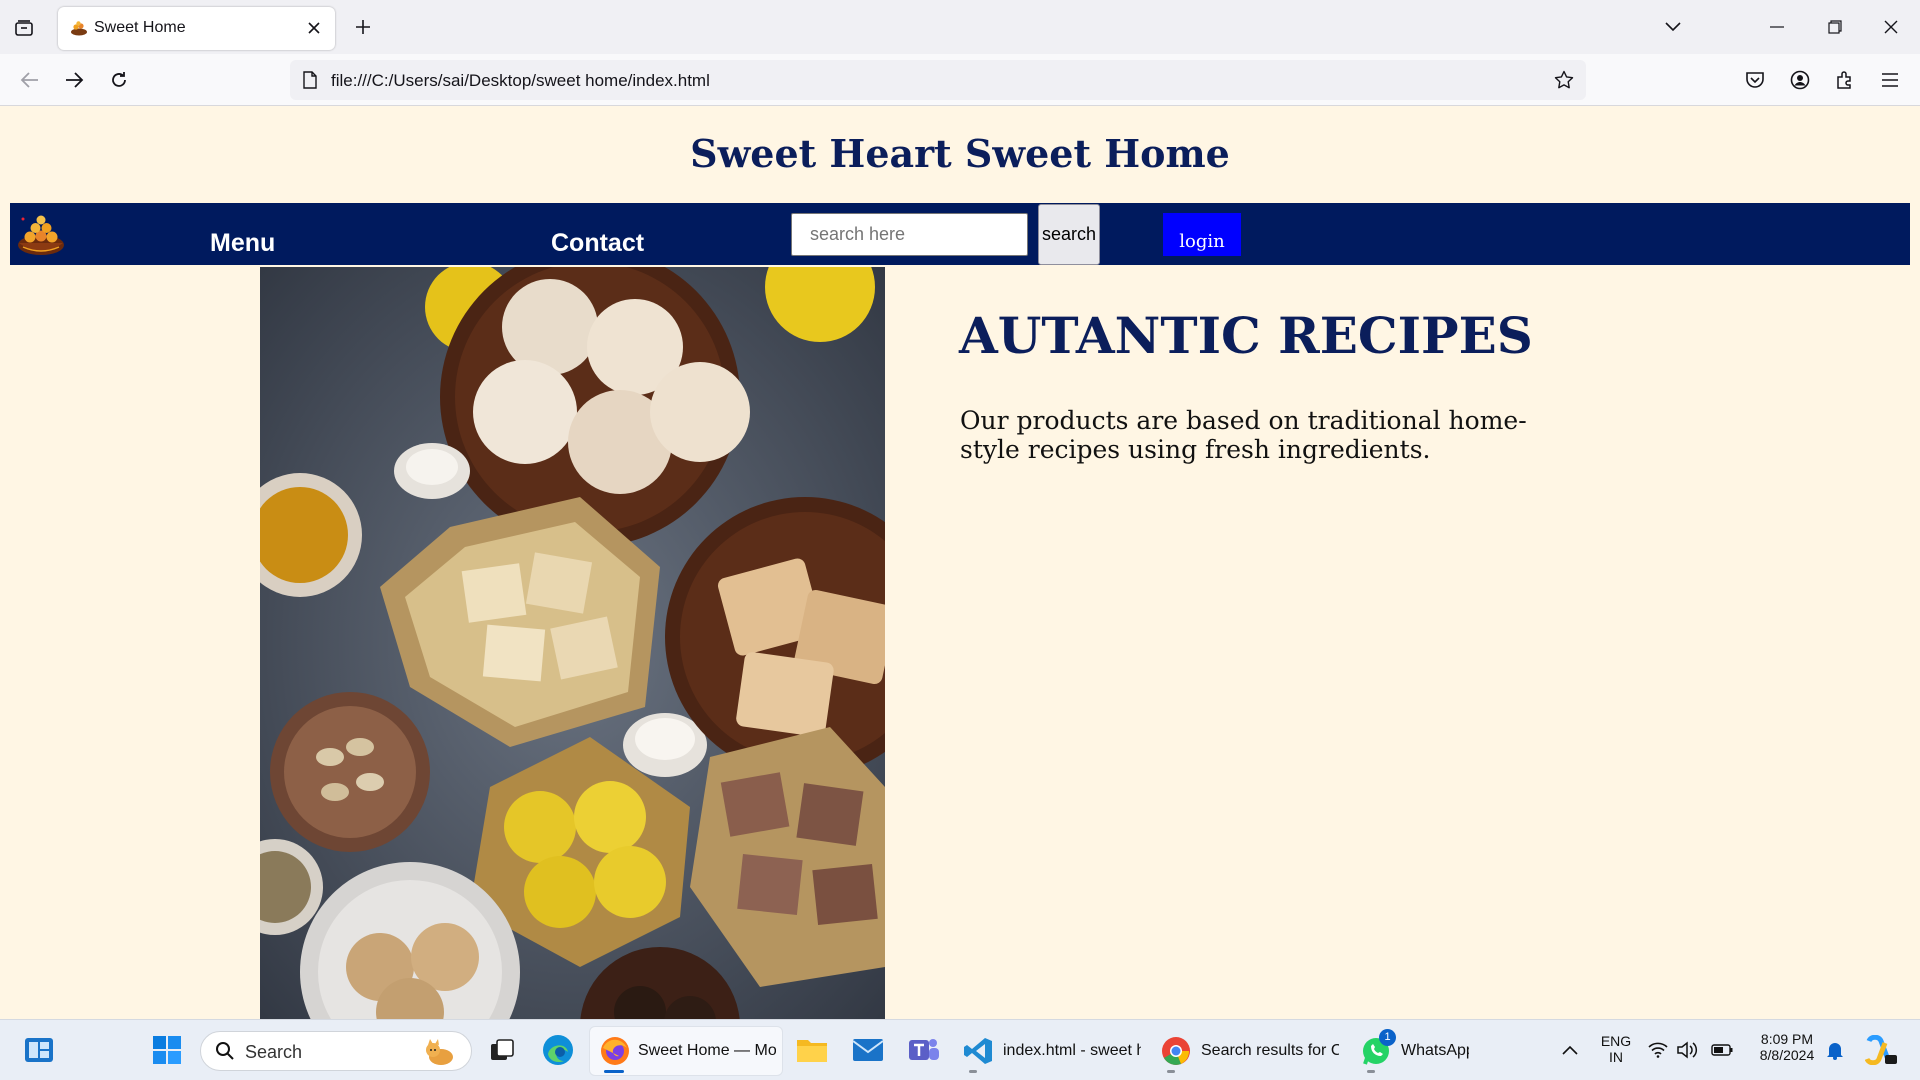 Image resolution: width=1920 pixels, height=1080 pixels. What do you see at coordinates (1722, 1050) in the screenshot?
I see `battery-icon` at bounding box center [1722, 1050].